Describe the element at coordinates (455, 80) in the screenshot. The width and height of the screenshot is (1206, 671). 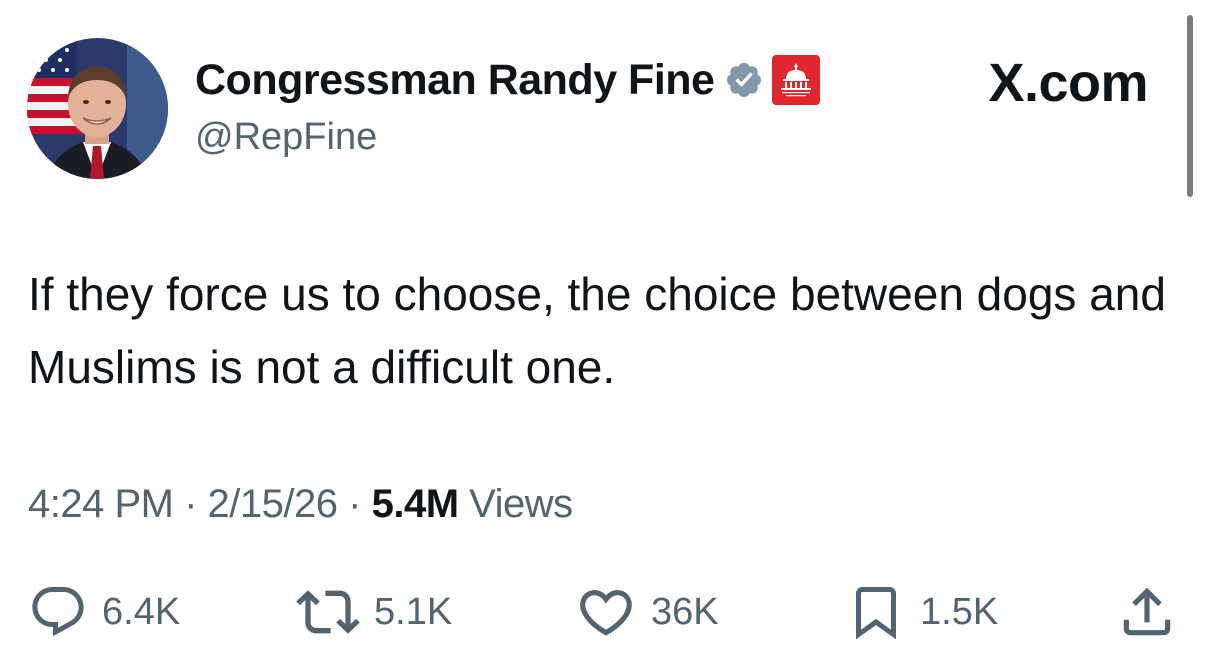
I see `display-name: Congressman Randy Fine` at that location.